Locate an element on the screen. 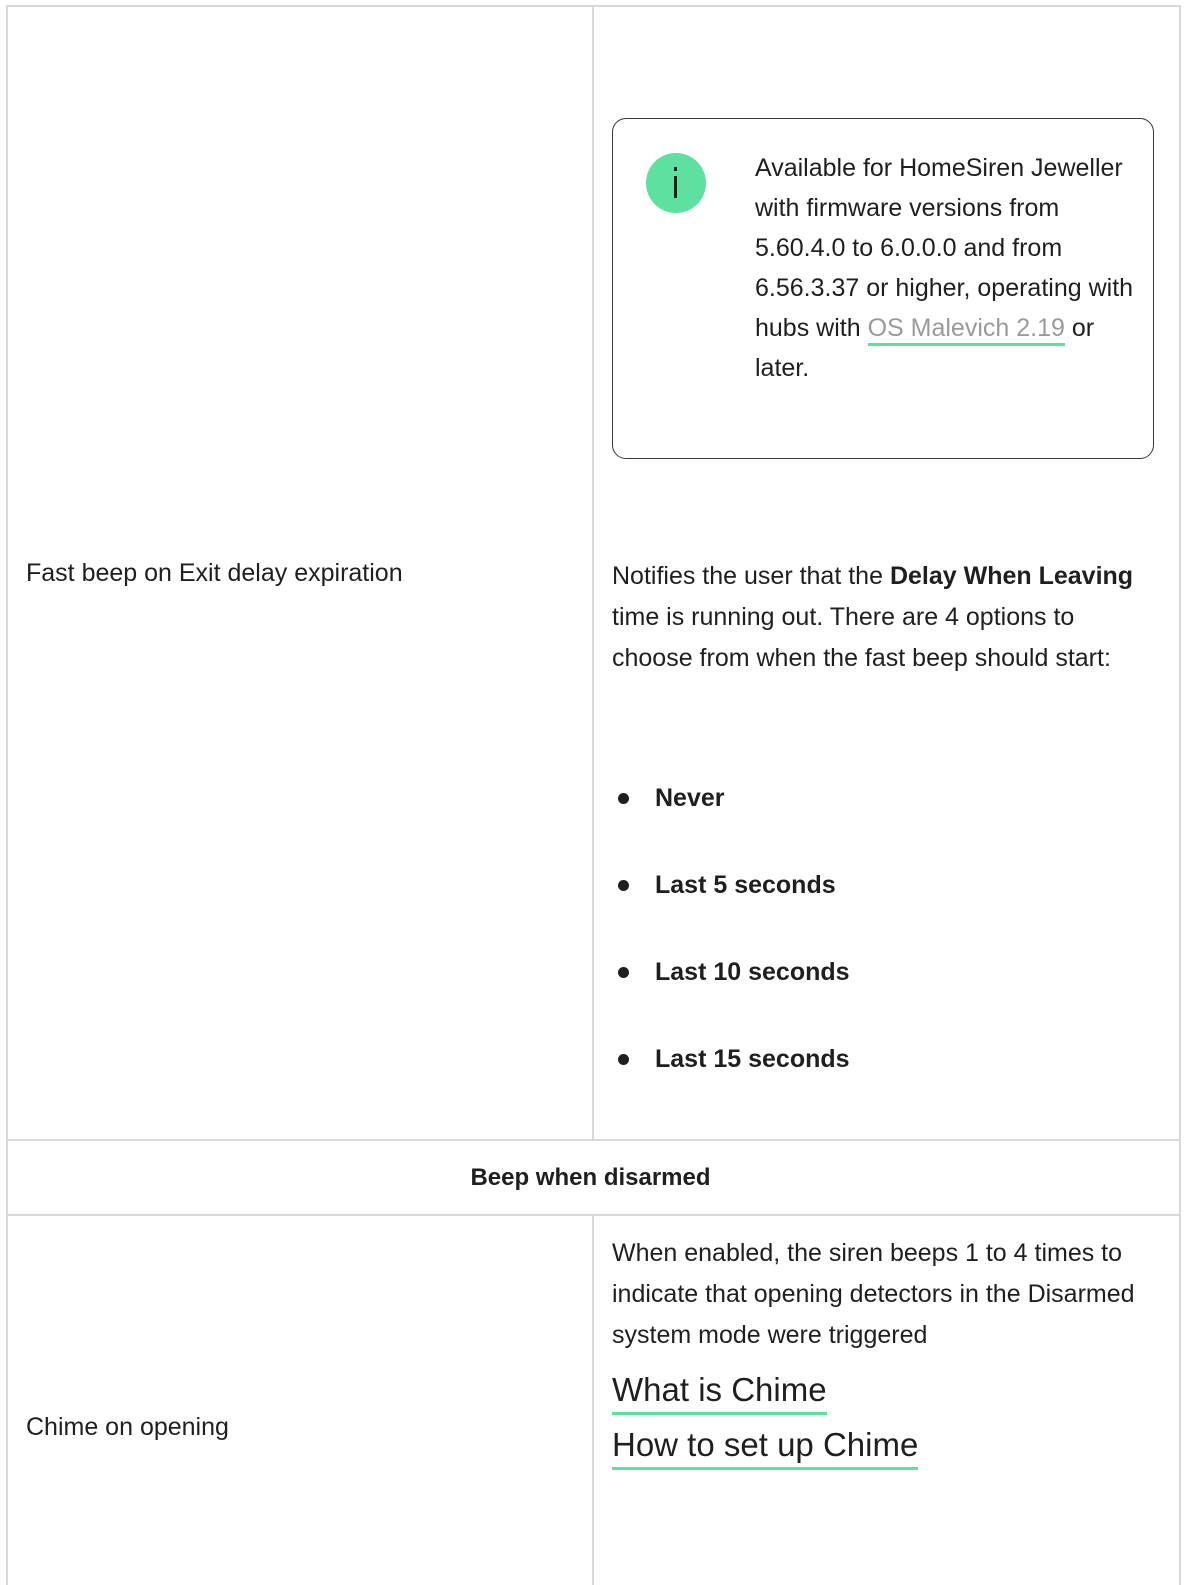 The image size is (1192, 1585). option-label: Last 10 seconds is located at coordinates (752, 972).